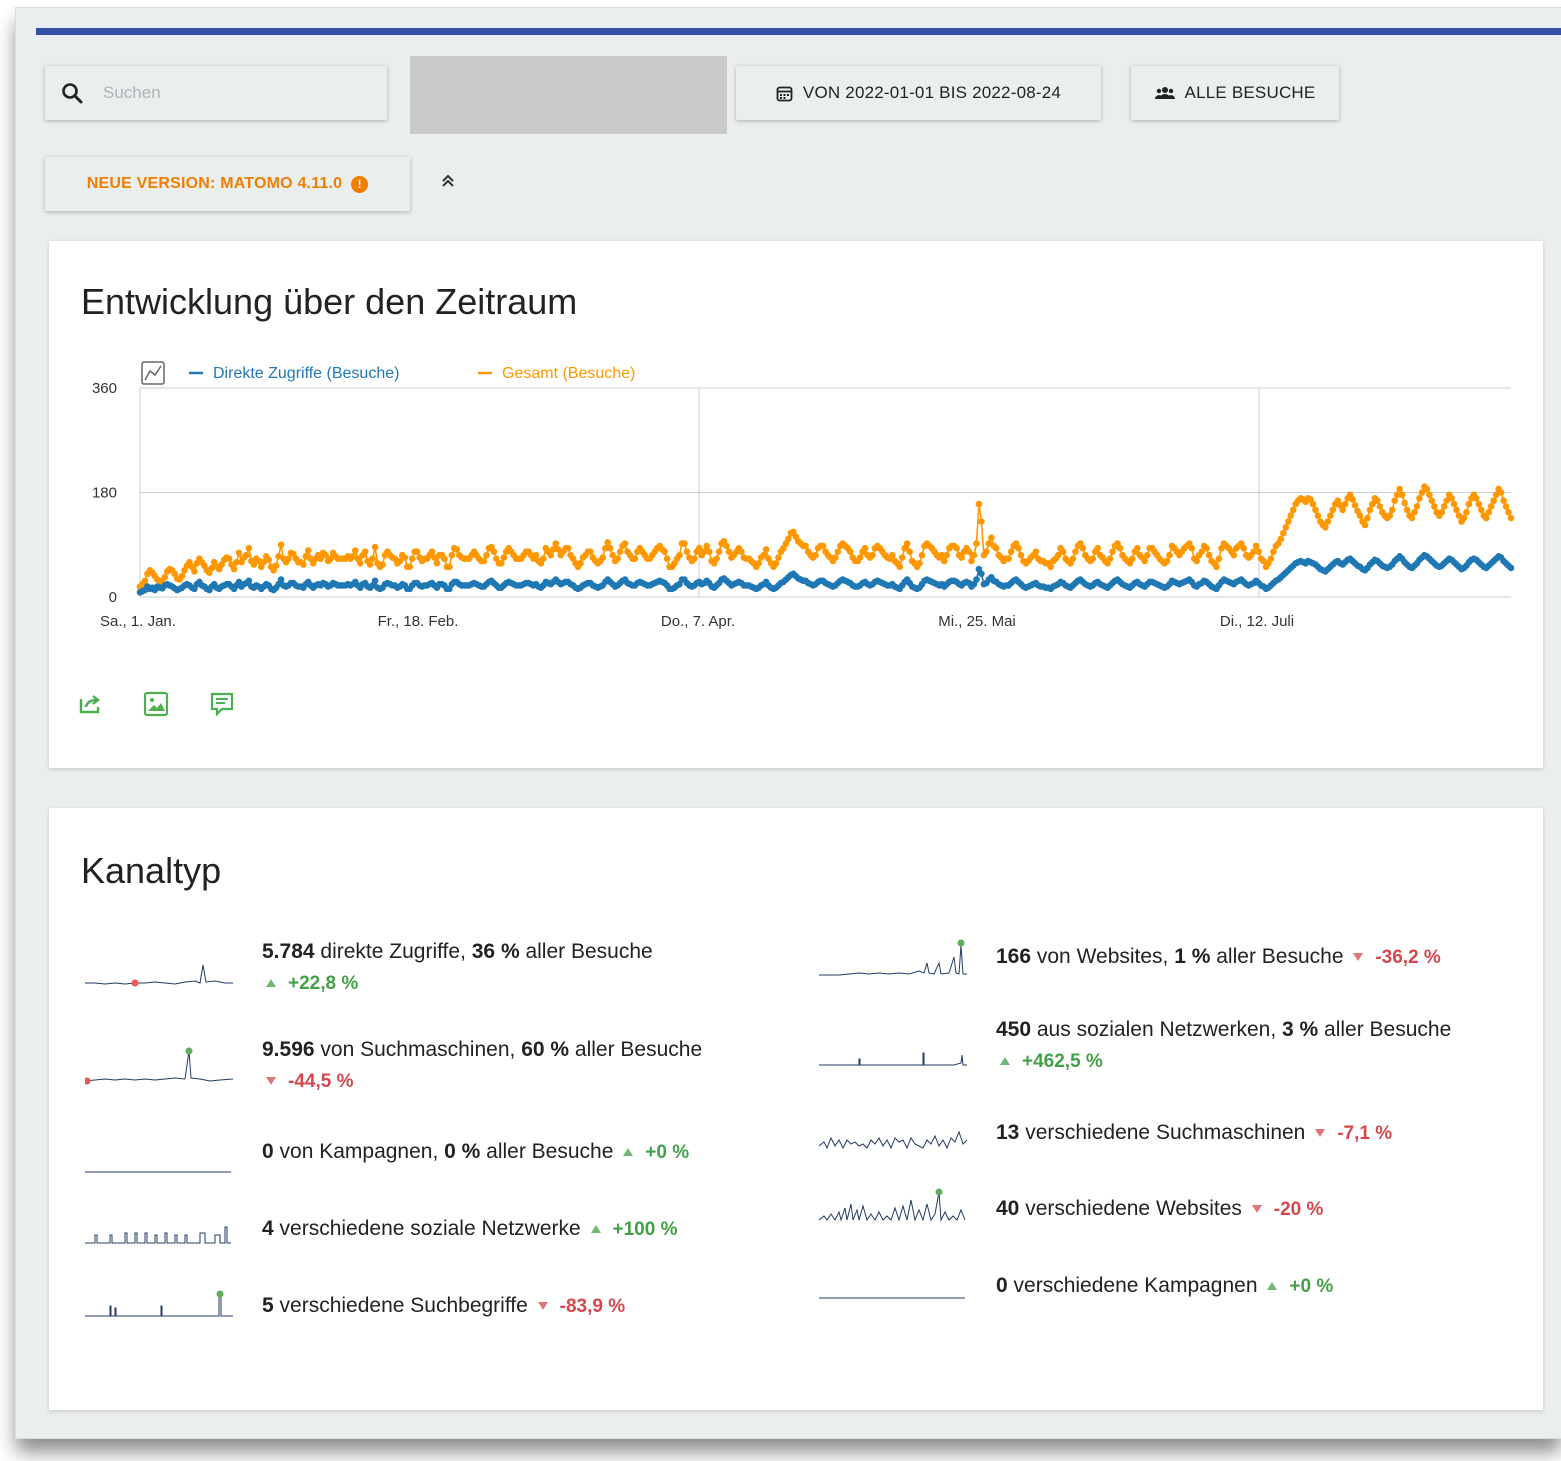  I want to click on image-icon, so click(156, 704).